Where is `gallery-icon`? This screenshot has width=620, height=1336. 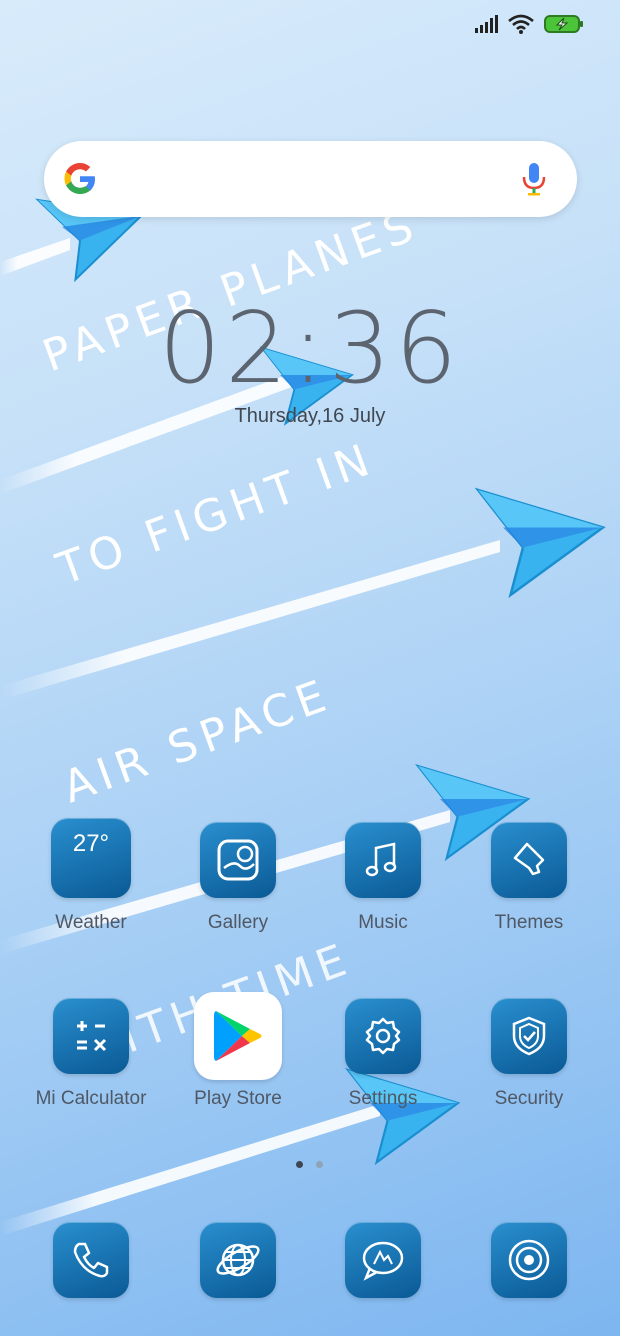
gallery-icon is located at coordinates (238, 860).